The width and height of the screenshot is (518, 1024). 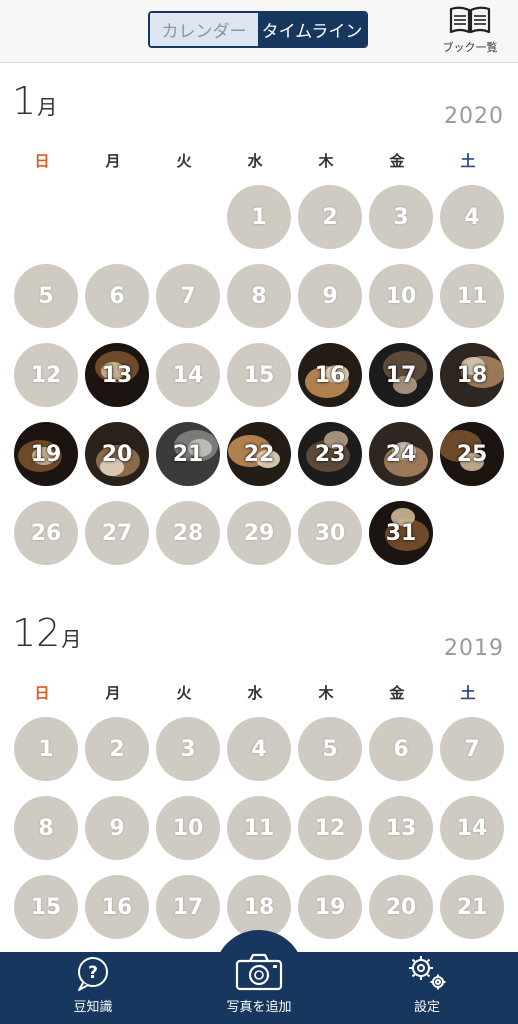 I want to click on weekday-label: 月, so click(x=113, y=161).